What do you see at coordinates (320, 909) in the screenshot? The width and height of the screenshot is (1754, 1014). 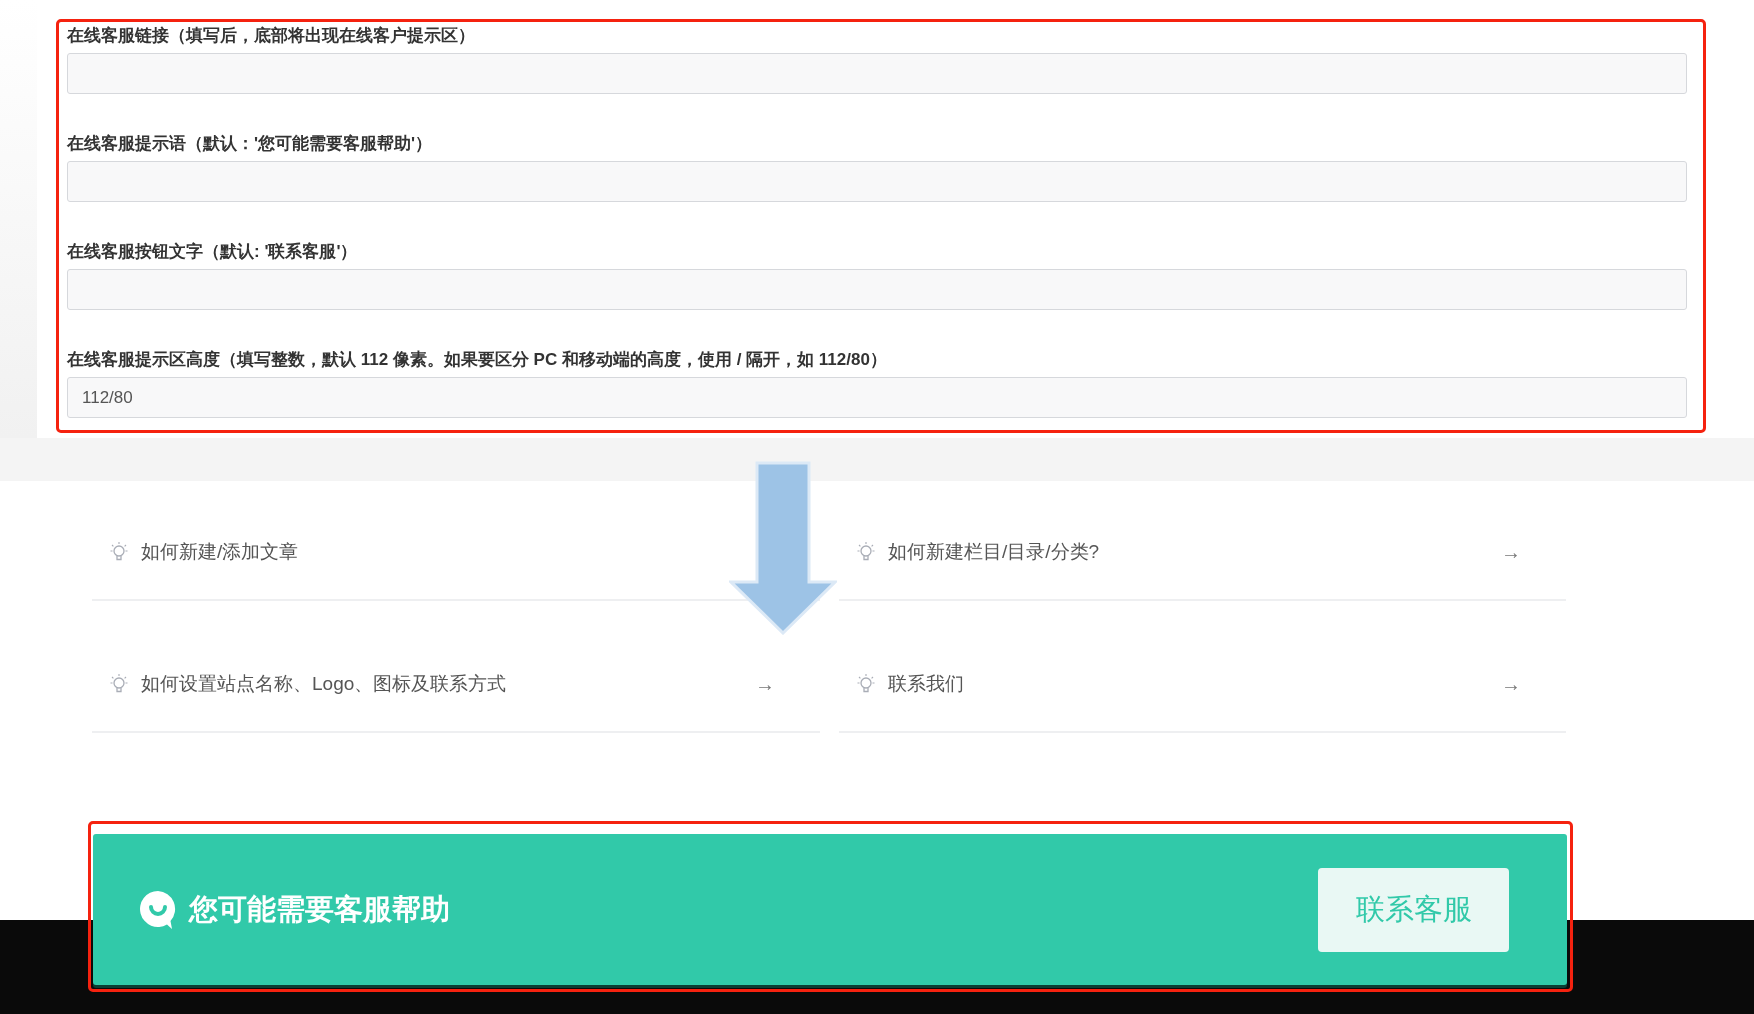 I see `banner-message: 您可能需要客服帮助` at bounding box center [320, 909].